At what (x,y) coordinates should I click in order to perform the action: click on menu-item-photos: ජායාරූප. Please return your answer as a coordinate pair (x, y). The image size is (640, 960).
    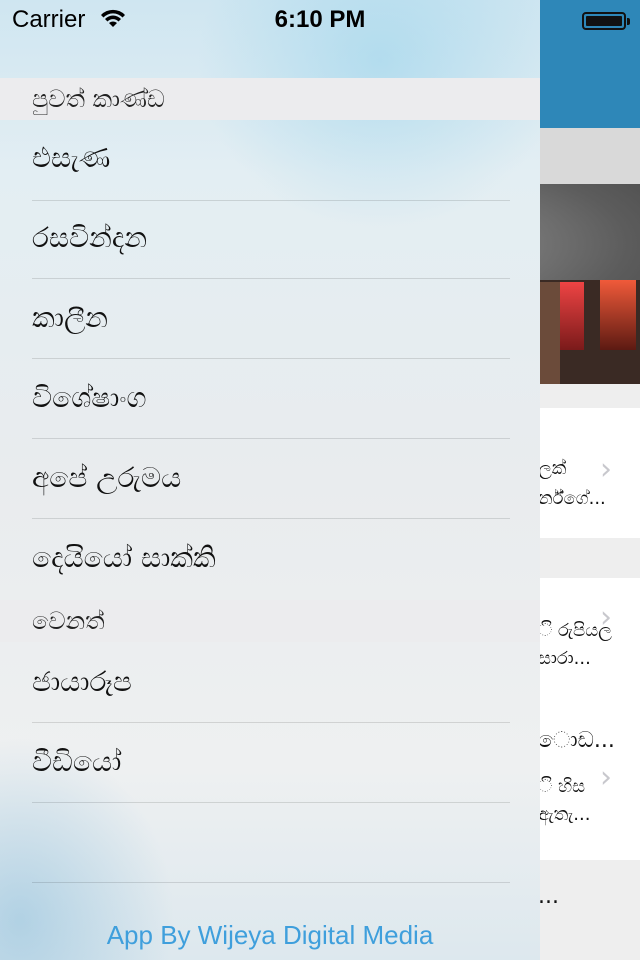
    Looking at the image, I should click on (270, 682).